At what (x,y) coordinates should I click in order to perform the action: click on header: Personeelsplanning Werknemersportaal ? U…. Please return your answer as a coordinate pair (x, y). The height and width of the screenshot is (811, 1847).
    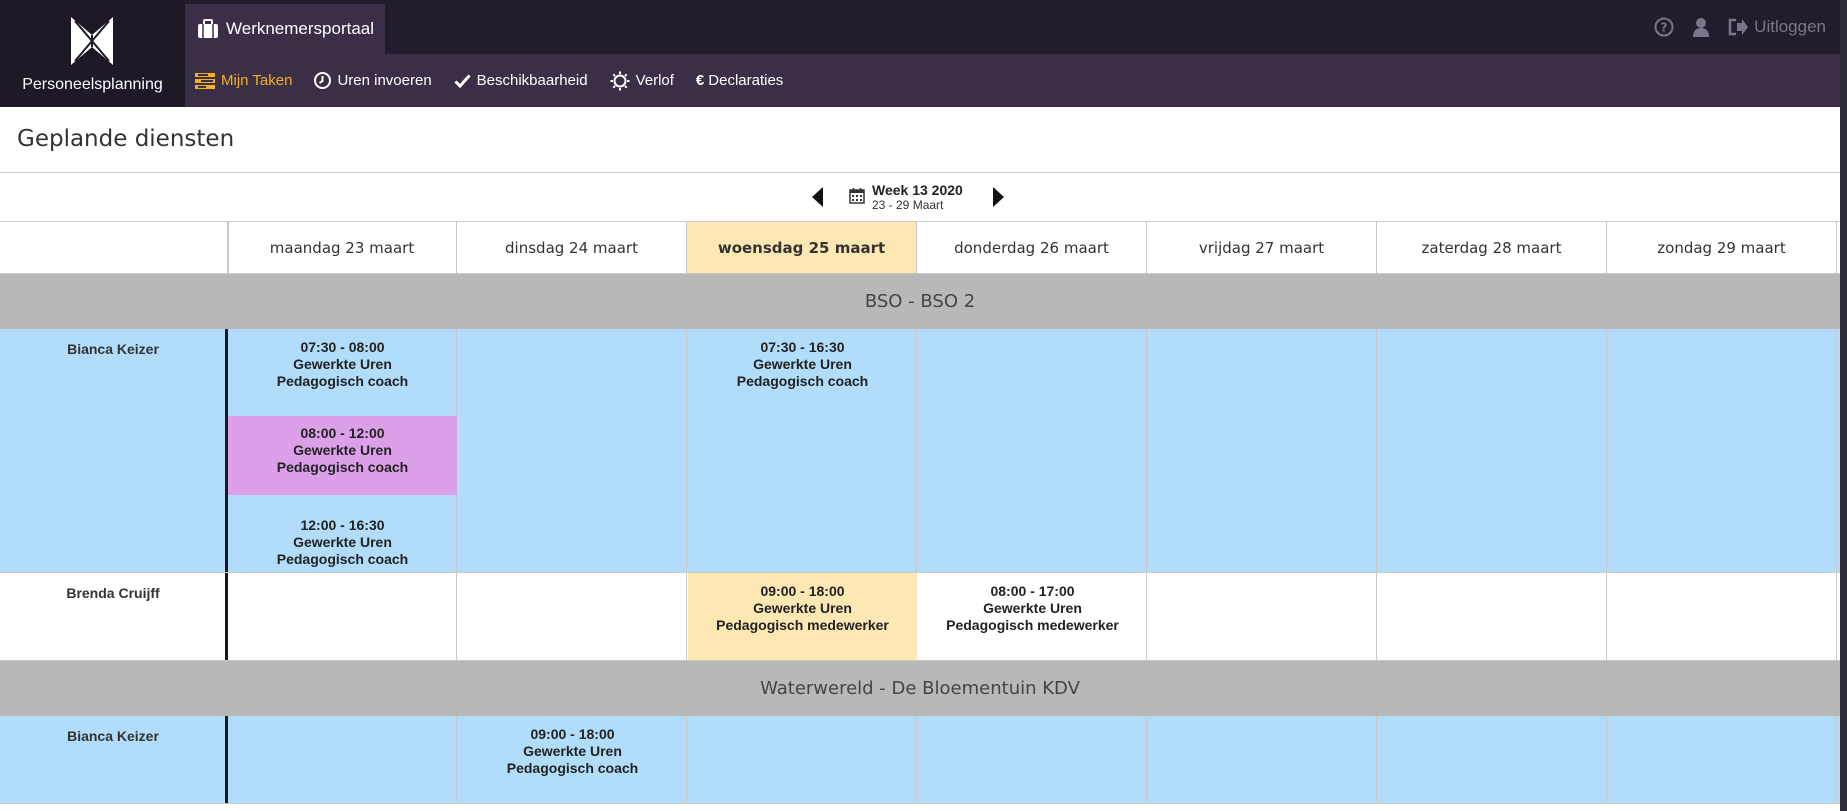
    Looking at the image, I should click on (920, 53).